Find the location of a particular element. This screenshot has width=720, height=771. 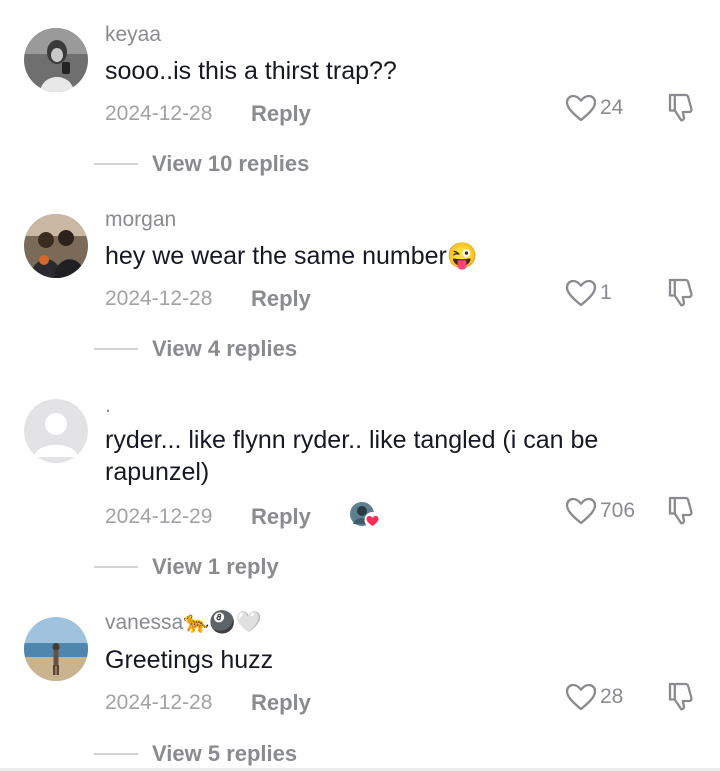

view-replies-button: View 5 replies is located at coordinates (224, 754).